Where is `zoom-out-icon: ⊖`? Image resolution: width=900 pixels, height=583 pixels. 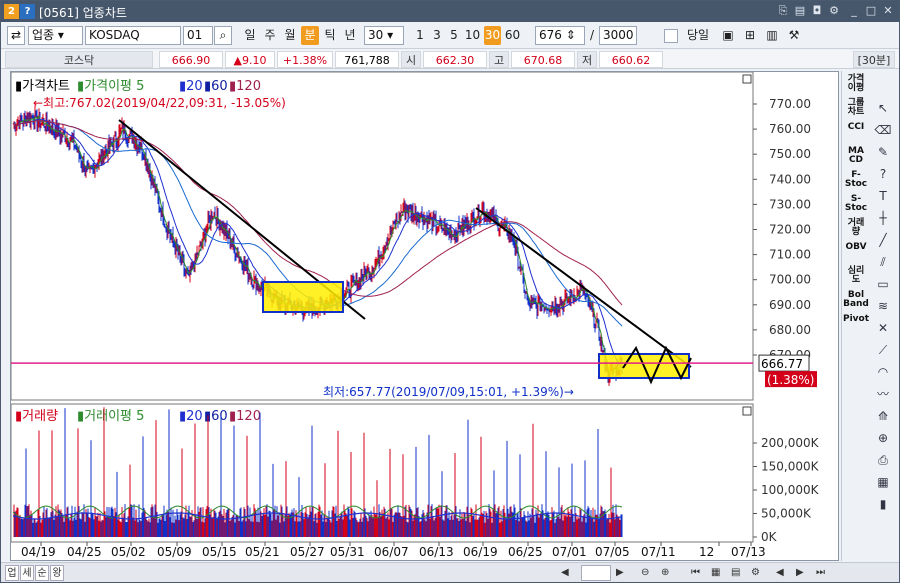
zoom-out-icon: ⊖ is located at coordinates (645, 573).